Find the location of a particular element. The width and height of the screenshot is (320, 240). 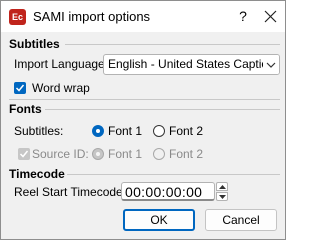

cancel-button: Cancel is located at coordinates (241, 220).